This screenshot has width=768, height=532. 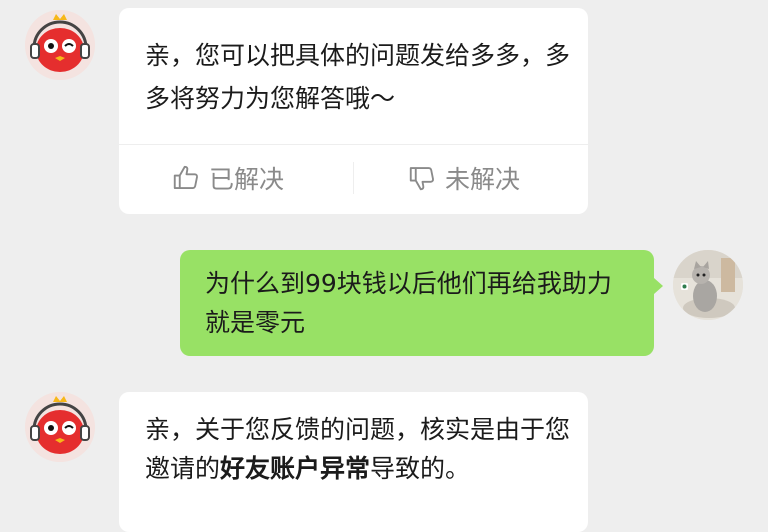 What do you see at coordinates (247, 179) in the screenshot?
I see `solved-label: 已解决` at bounding box center [247, 179].